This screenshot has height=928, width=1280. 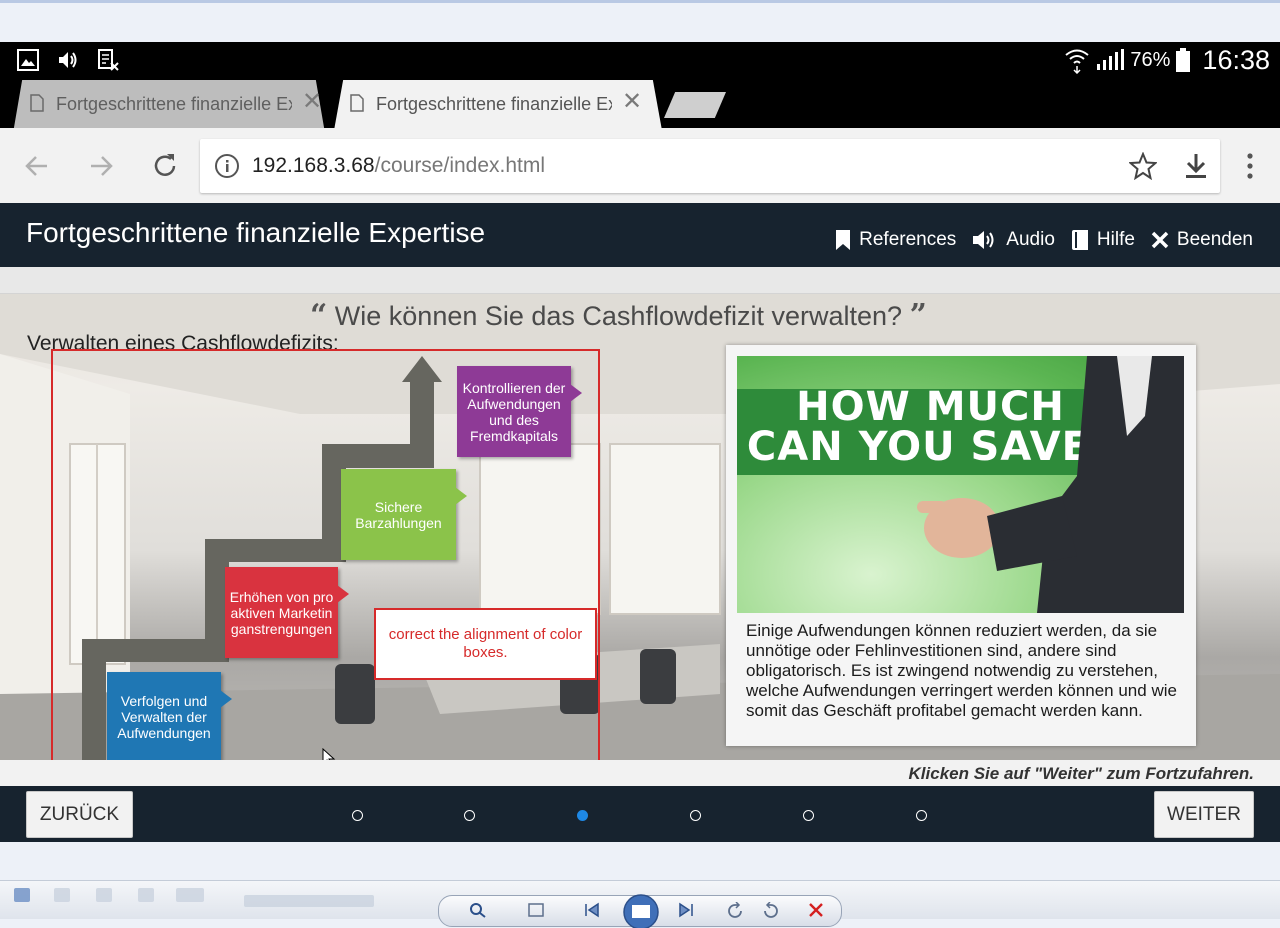 I want to click on close-quote-icon: ”, so click(x=918, y=315).